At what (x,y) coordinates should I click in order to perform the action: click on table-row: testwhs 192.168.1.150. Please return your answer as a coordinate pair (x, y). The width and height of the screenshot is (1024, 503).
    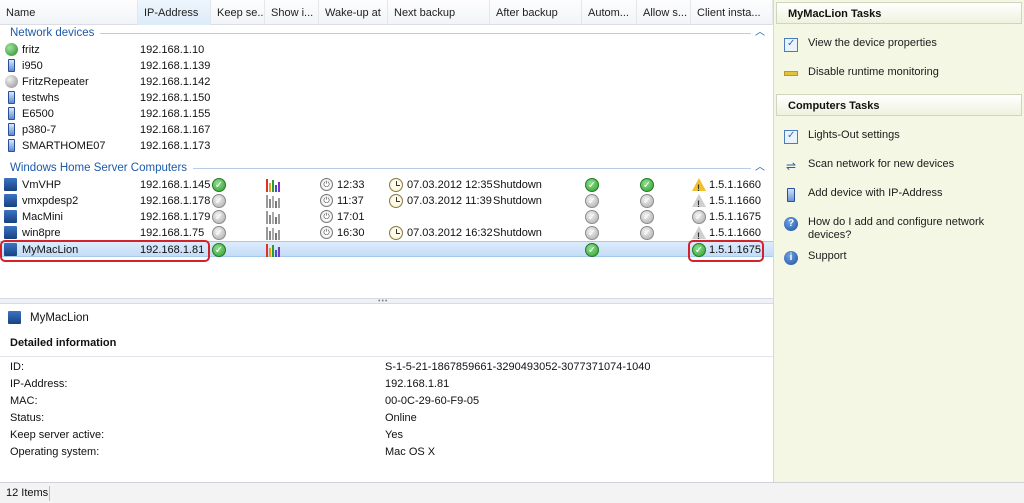
    Looking at the image, I should click on (386, 98).